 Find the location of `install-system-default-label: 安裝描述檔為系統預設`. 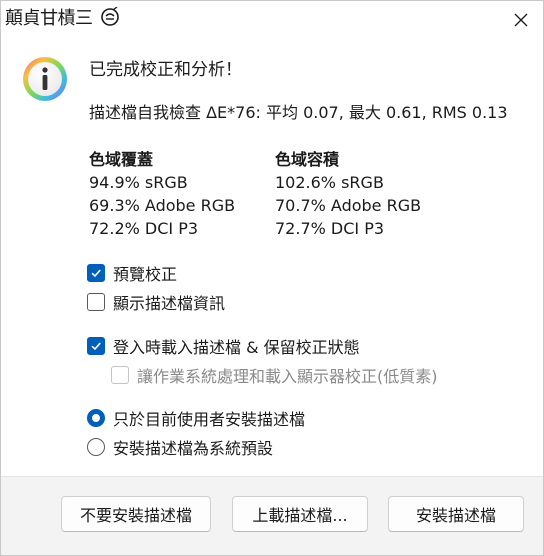

install-system-default-label: 安裝描述檔為系統預設 is located at coordinates (193, 448).